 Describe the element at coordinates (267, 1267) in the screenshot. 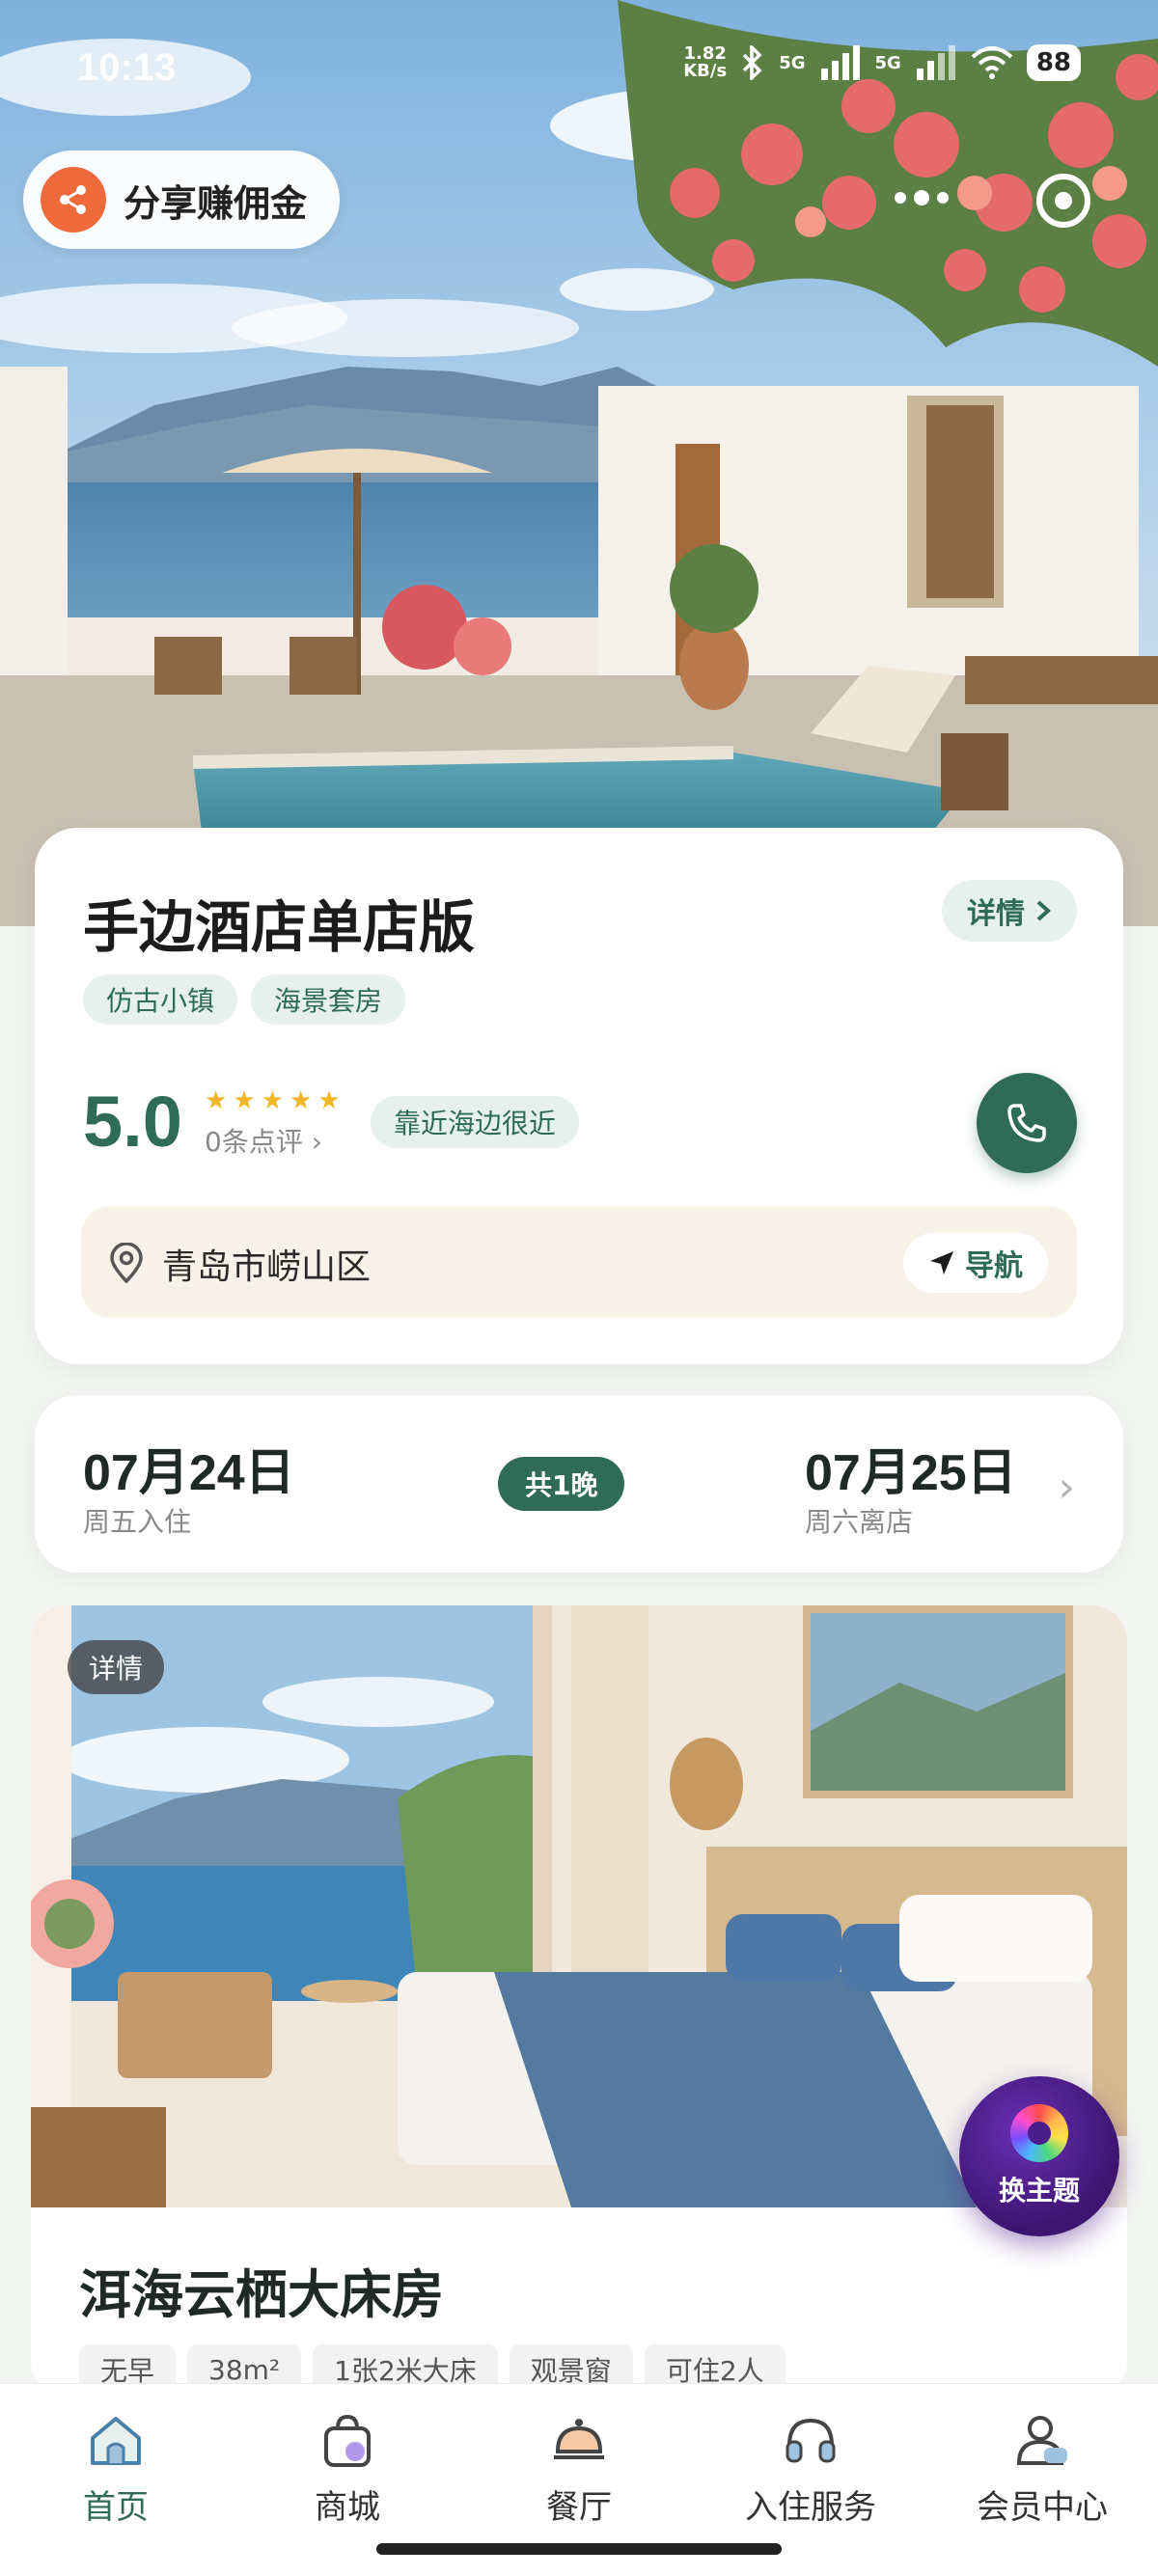

I see `address-text: 青岛市崂山区` at that location.